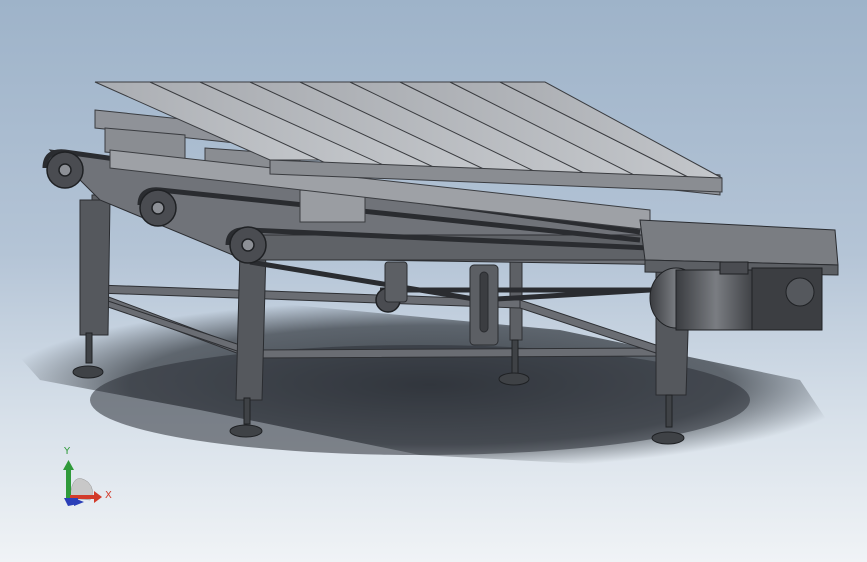 This screenshot has height=562, width=867. I want to click on x-axis-label: X, so click(108, 495).